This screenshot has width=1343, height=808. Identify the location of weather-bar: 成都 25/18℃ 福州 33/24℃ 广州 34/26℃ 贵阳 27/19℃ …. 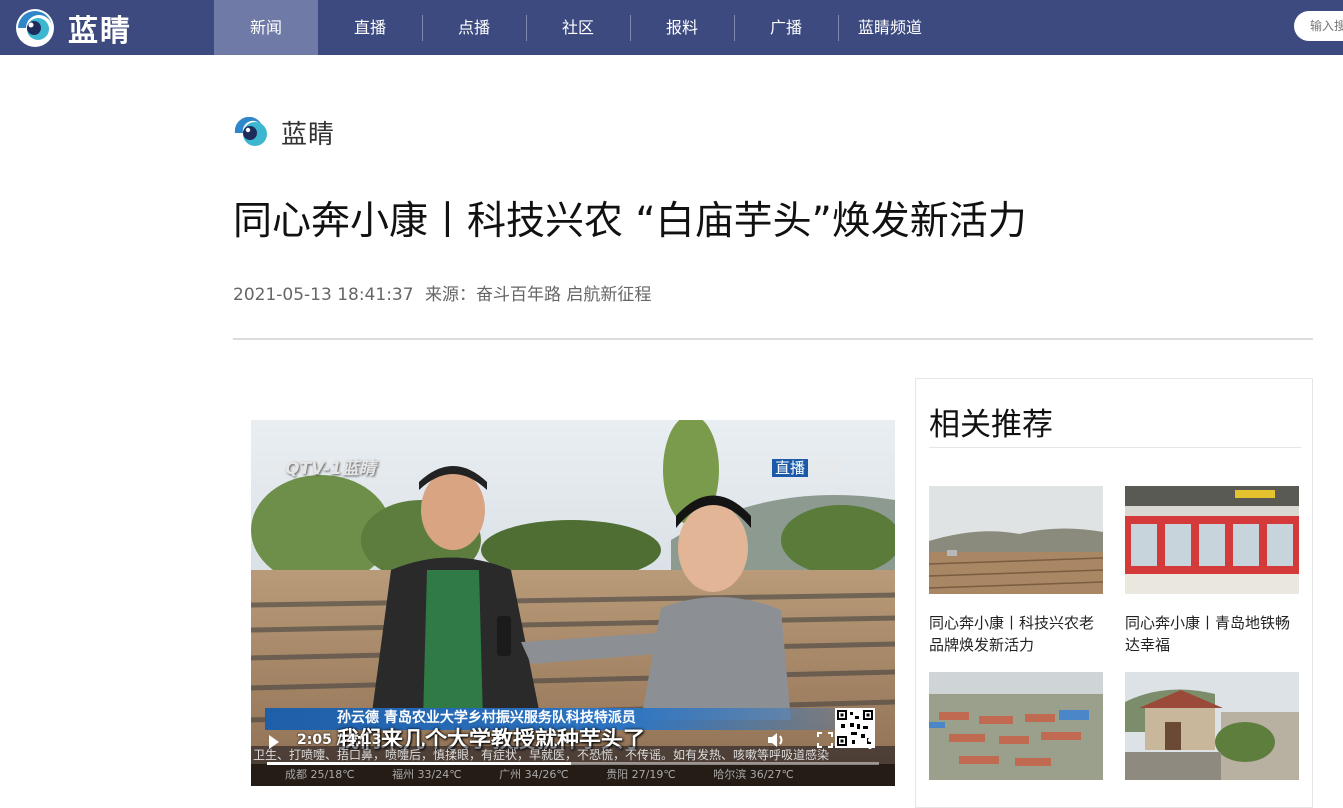
(573, 775).